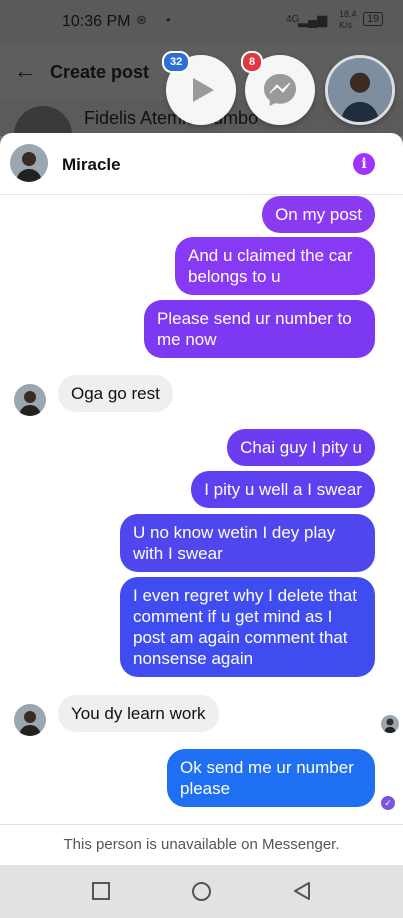 The height and width of the screenshot is (918, 403). I want to click on message-in: Oga go rest, so click(115, 393).